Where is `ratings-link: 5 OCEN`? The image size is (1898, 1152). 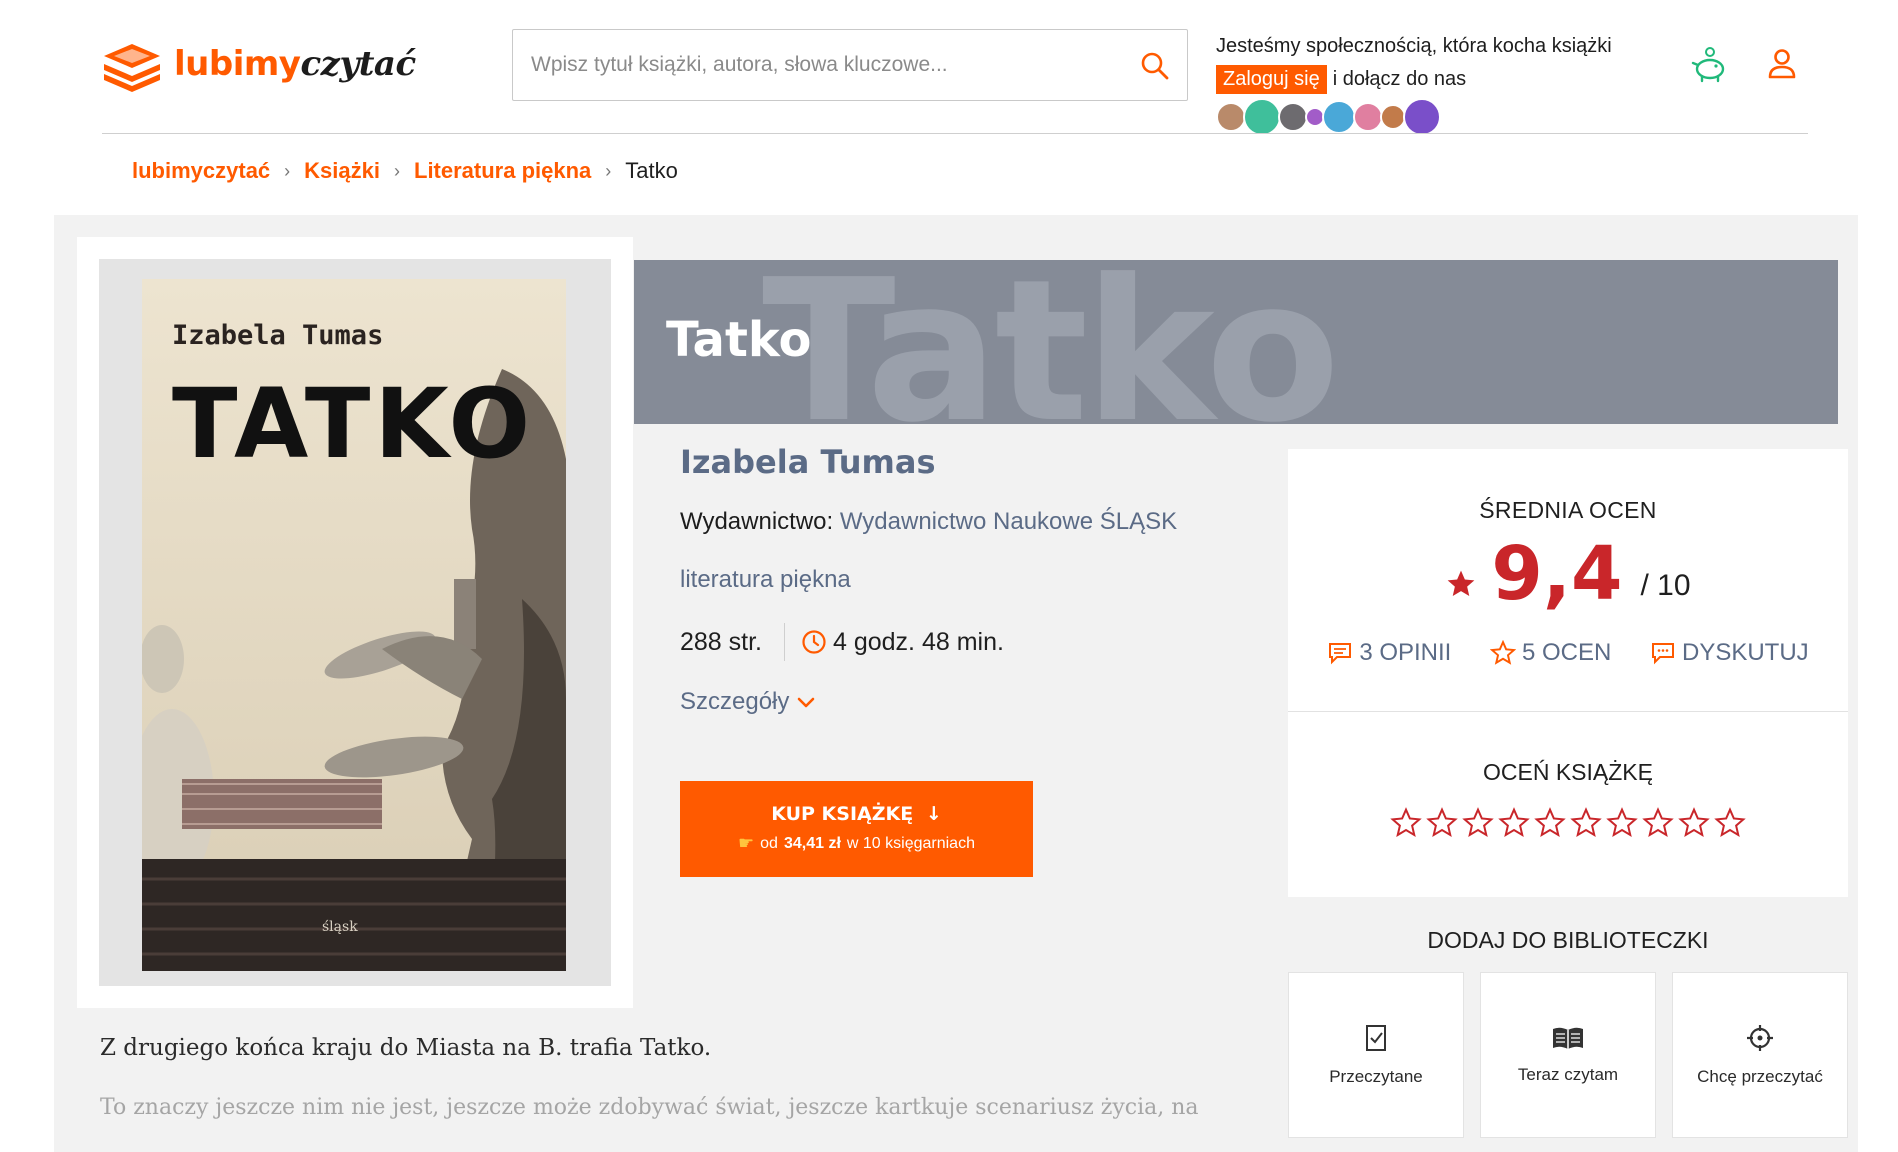
ratings-link: 5 OCEN is located at coordinates (1550, 653).